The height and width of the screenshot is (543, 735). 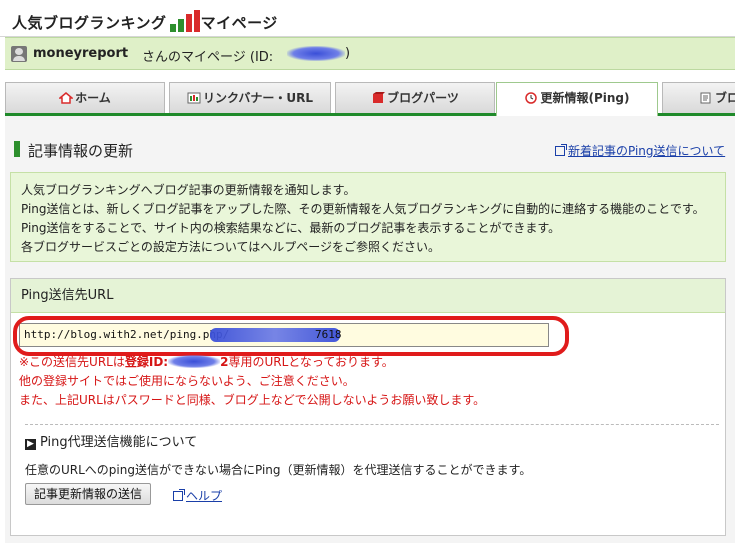 I want to click on ping-help-link: 新着記事のPing送信について, so click(x=640, y=150).